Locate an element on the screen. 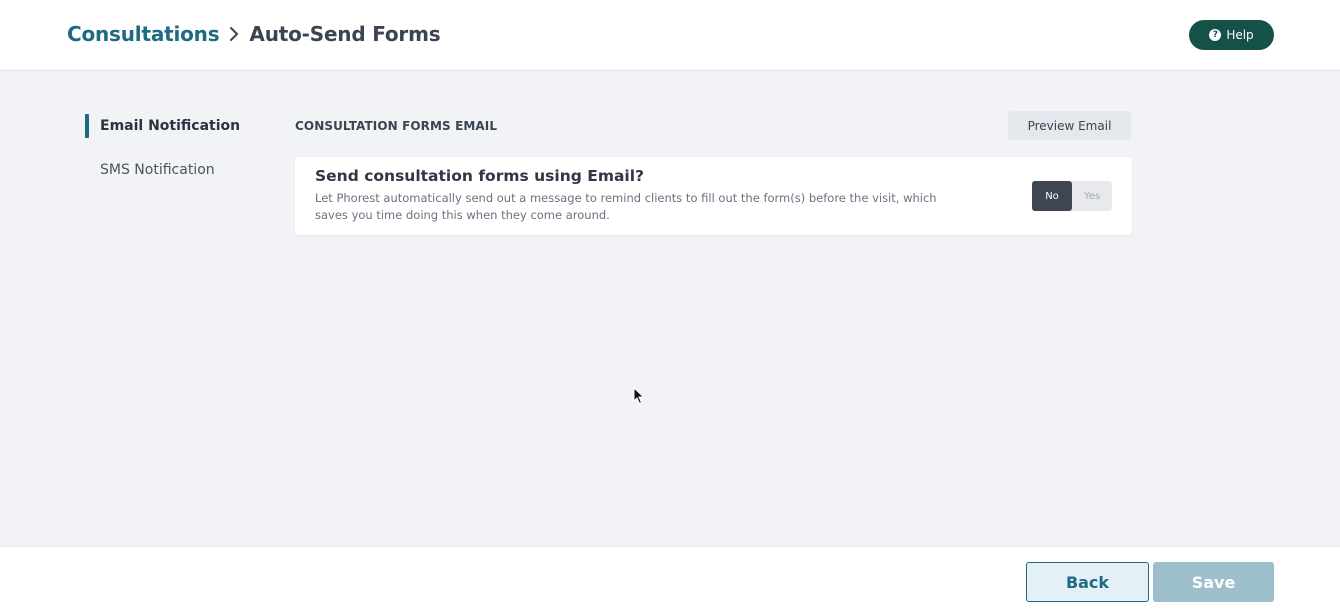 Image resolution: width=1340 pixels, height=616 pixels. preview-email-button: Preview Email is located at coordinates (1069, 125).